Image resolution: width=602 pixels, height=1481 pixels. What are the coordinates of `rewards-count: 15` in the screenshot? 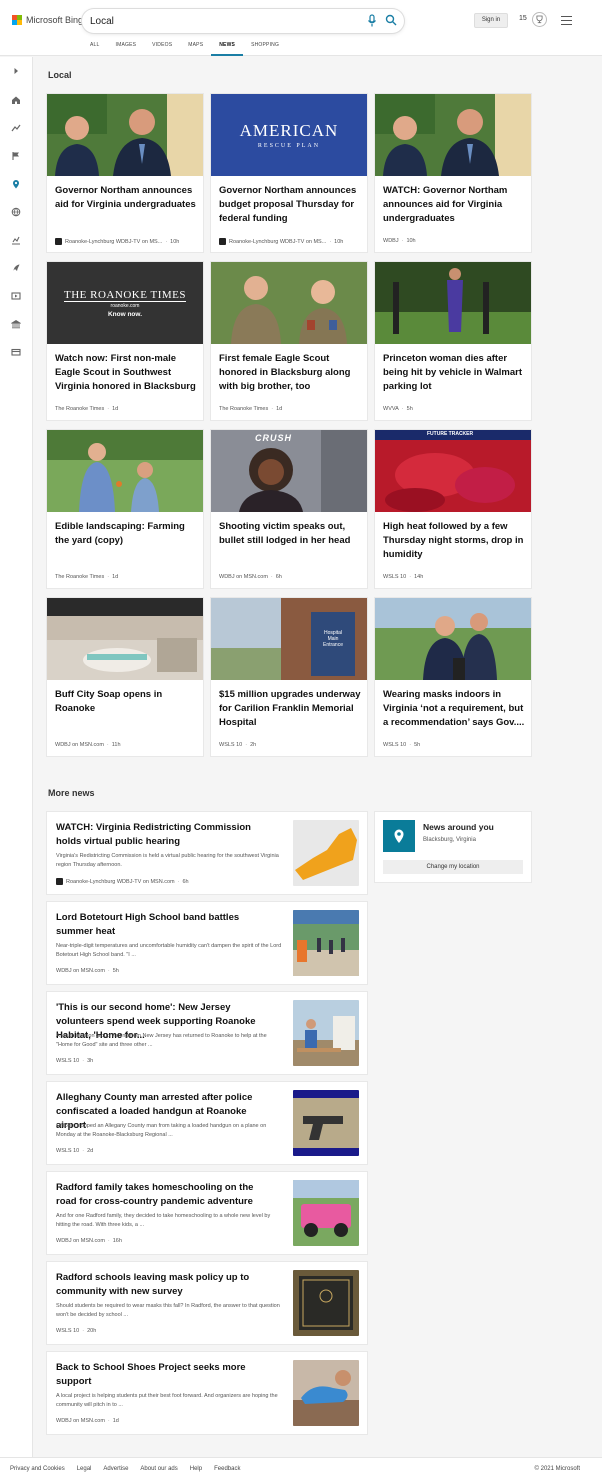 It's located at (523, 18).